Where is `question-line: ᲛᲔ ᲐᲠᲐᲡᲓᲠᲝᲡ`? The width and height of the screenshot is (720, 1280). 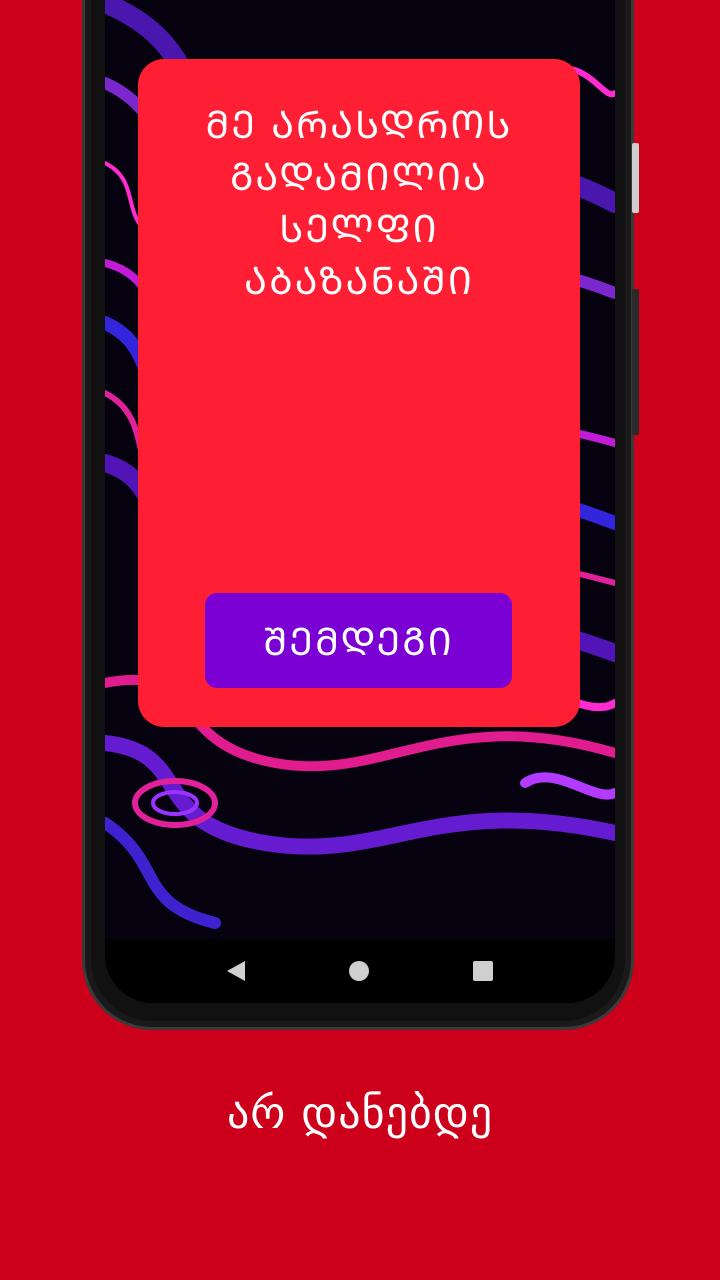 question-line: ᲛᲔ ᲐᲠᲐᲡᲓᲠᲝᲡ is located at coordinates (359, 125).